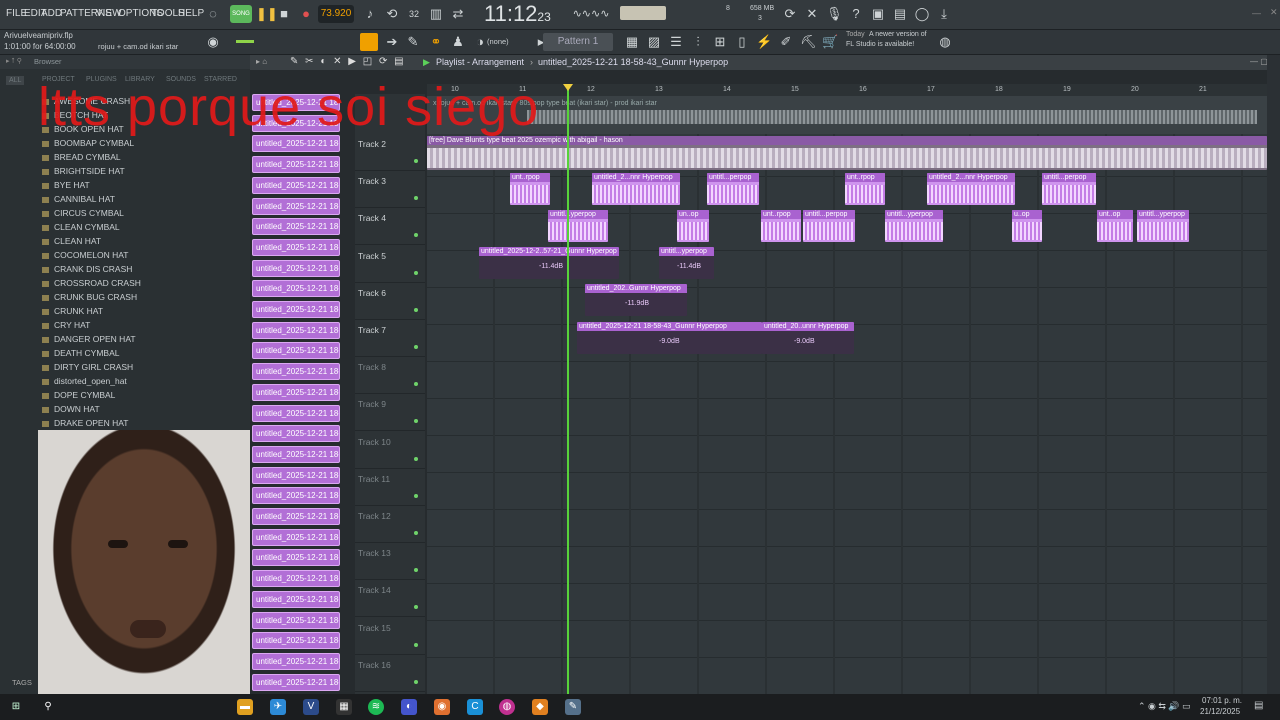 The image size is (1280, 720). I want to click on globe-icon: ◍, so click(945, 42).